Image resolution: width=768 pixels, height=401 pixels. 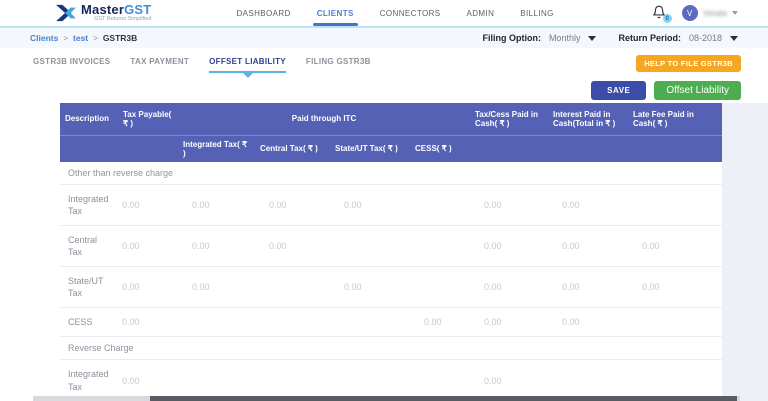 I want to click on brand-name: MasterGST, so click(x=116, y=9).